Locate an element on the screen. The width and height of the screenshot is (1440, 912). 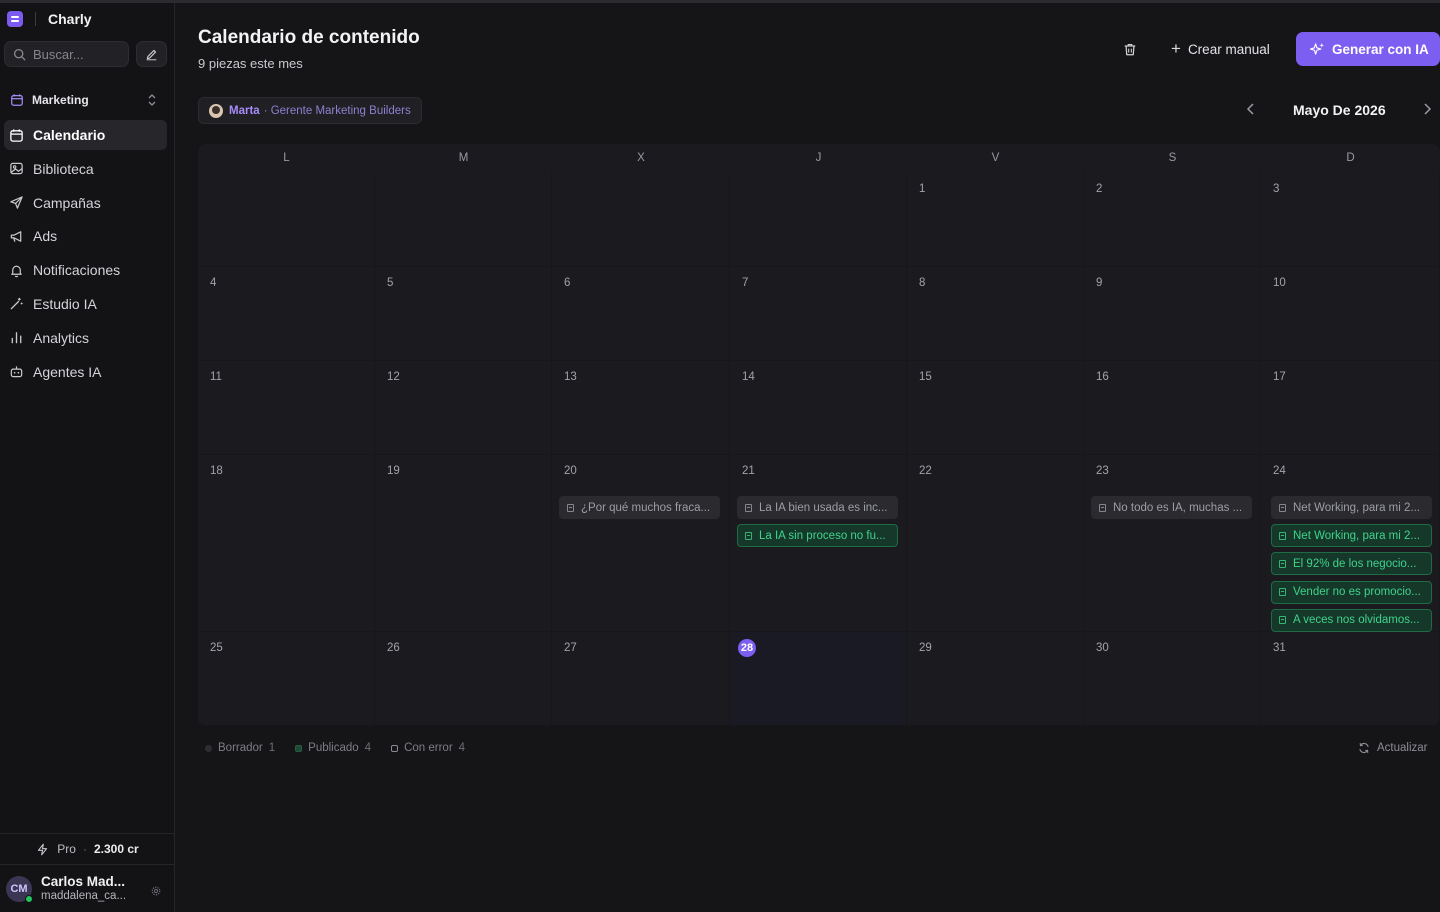
calendar-day-cell: 9 is located at coordinates (1172, 314).